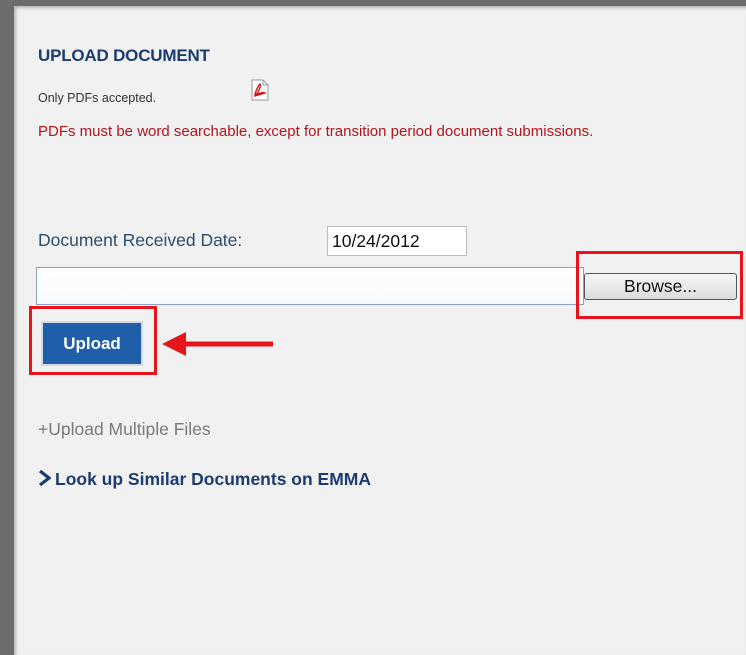 This screenshot has width=746, height=655. What do you see at coordinates (124, 429) in the screenshot?
I see `upload-multiple-files-link: +Upload Multiple Files` at bounding box center [124, 429].